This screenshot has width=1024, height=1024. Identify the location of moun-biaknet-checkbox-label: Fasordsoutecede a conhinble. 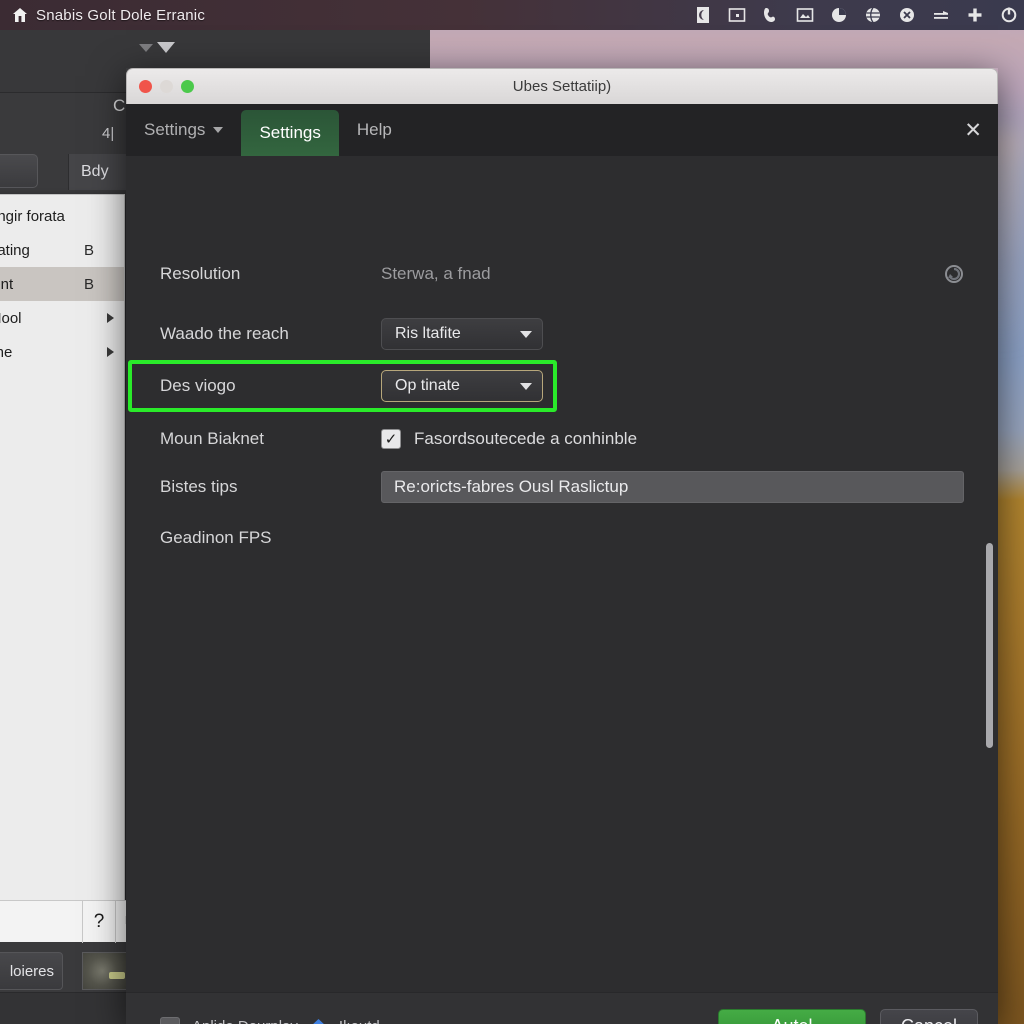
(526, 438).